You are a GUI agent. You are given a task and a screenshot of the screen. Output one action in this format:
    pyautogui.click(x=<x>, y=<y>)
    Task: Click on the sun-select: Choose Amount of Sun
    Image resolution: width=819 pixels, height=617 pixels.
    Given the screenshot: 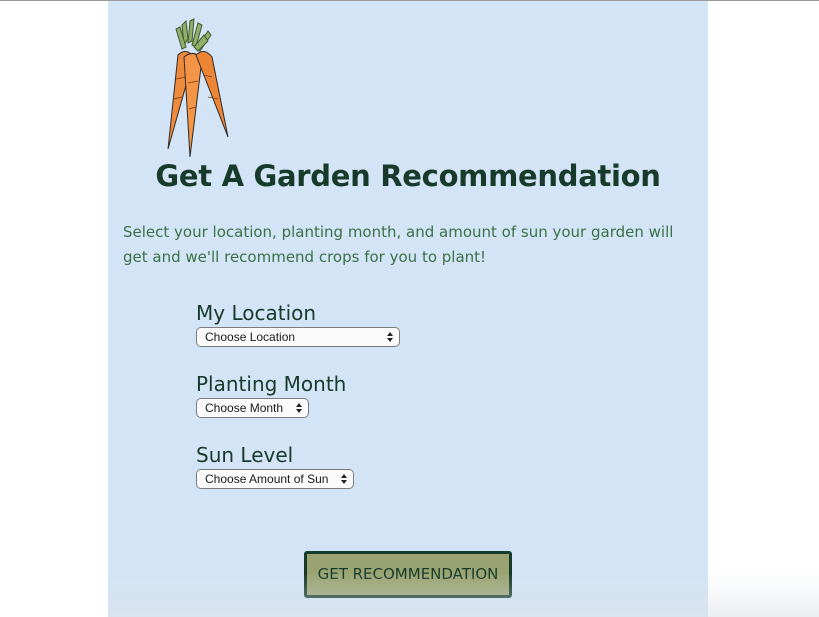 What is the action you would take?
    pyautogui.click(x=275, y=479)
    